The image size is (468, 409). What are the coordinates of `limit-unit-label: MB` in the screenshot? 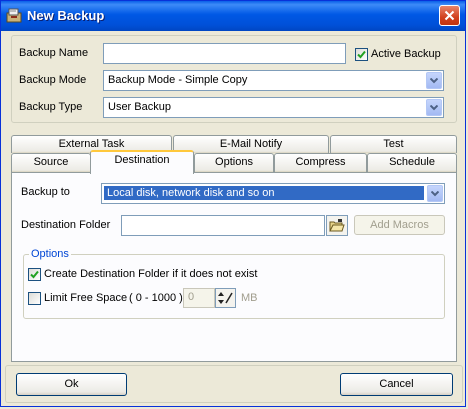 It's located at (249, 298).